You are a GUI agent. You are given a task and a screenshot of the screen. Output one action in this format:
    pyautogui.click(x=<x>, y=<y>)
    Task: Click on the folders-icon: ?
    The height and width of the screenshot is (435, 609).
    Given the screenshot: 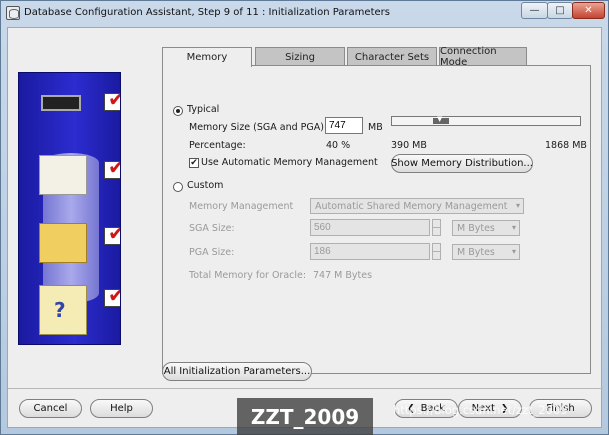 What is the action you would take?
    pyautogui.click(x=63, y=310)
    